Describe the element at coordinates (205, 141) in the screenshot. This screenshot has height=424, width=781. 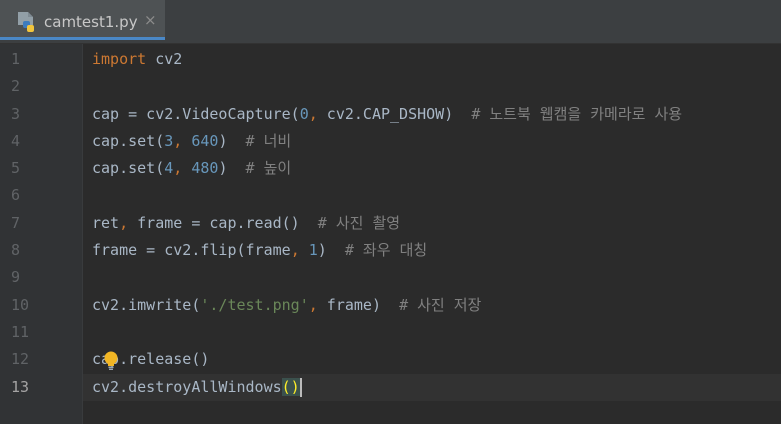
I see `number-literal: 640` at that location.